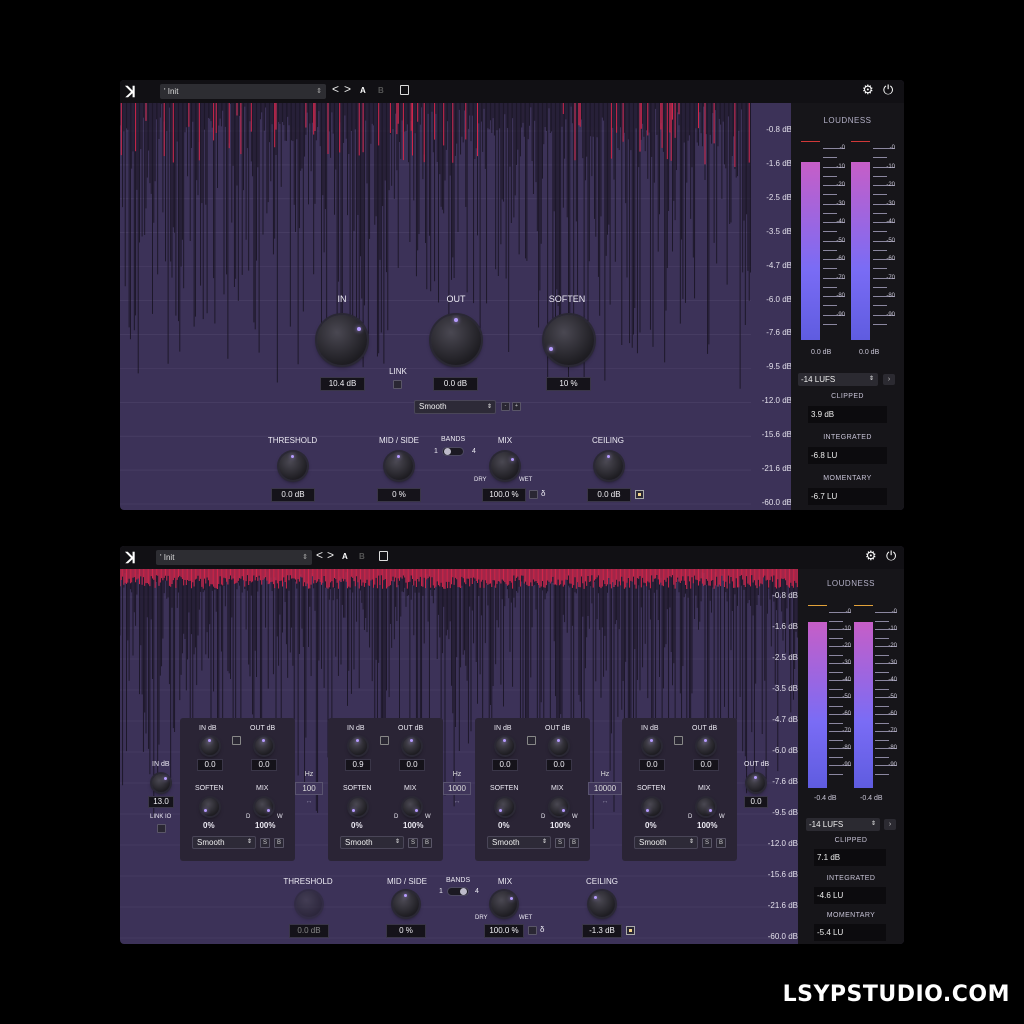 This screenshot has height=1024, width=1024. I want to click on ceiling-value: -1.3 dB, so click(602, 931).